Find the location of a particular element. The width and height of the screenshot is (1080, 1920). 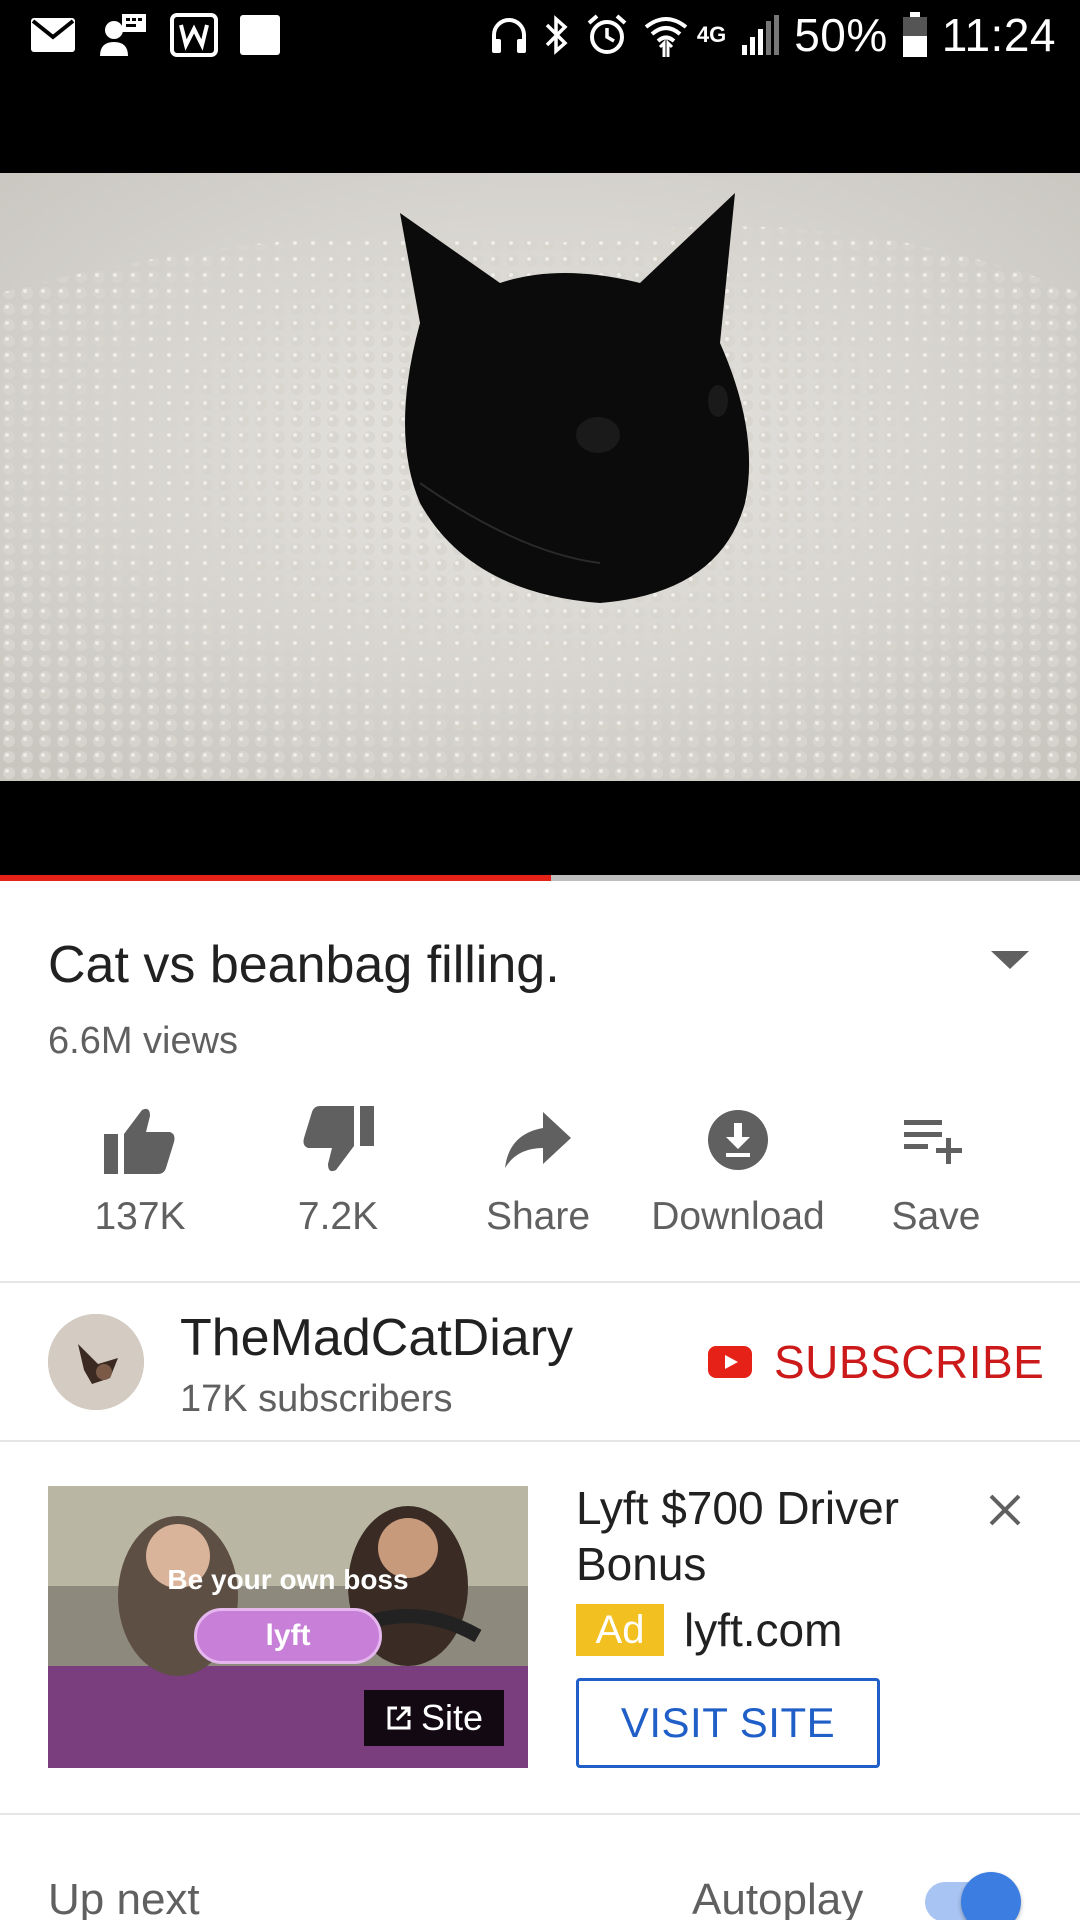

ad-thumbnail: Be your own boss lyft Site is located at coordinates (288, 1627).